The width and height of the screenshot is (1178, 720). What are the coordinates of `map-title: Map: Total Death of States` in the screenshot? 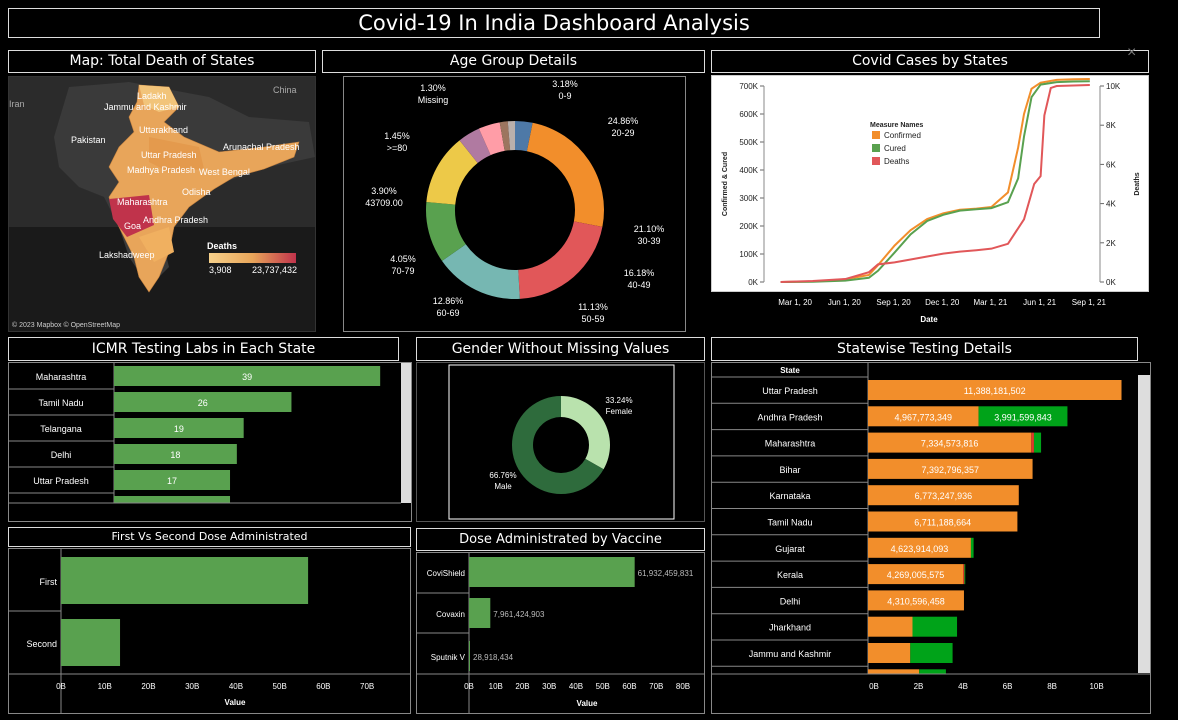 It's located at (162, 61).